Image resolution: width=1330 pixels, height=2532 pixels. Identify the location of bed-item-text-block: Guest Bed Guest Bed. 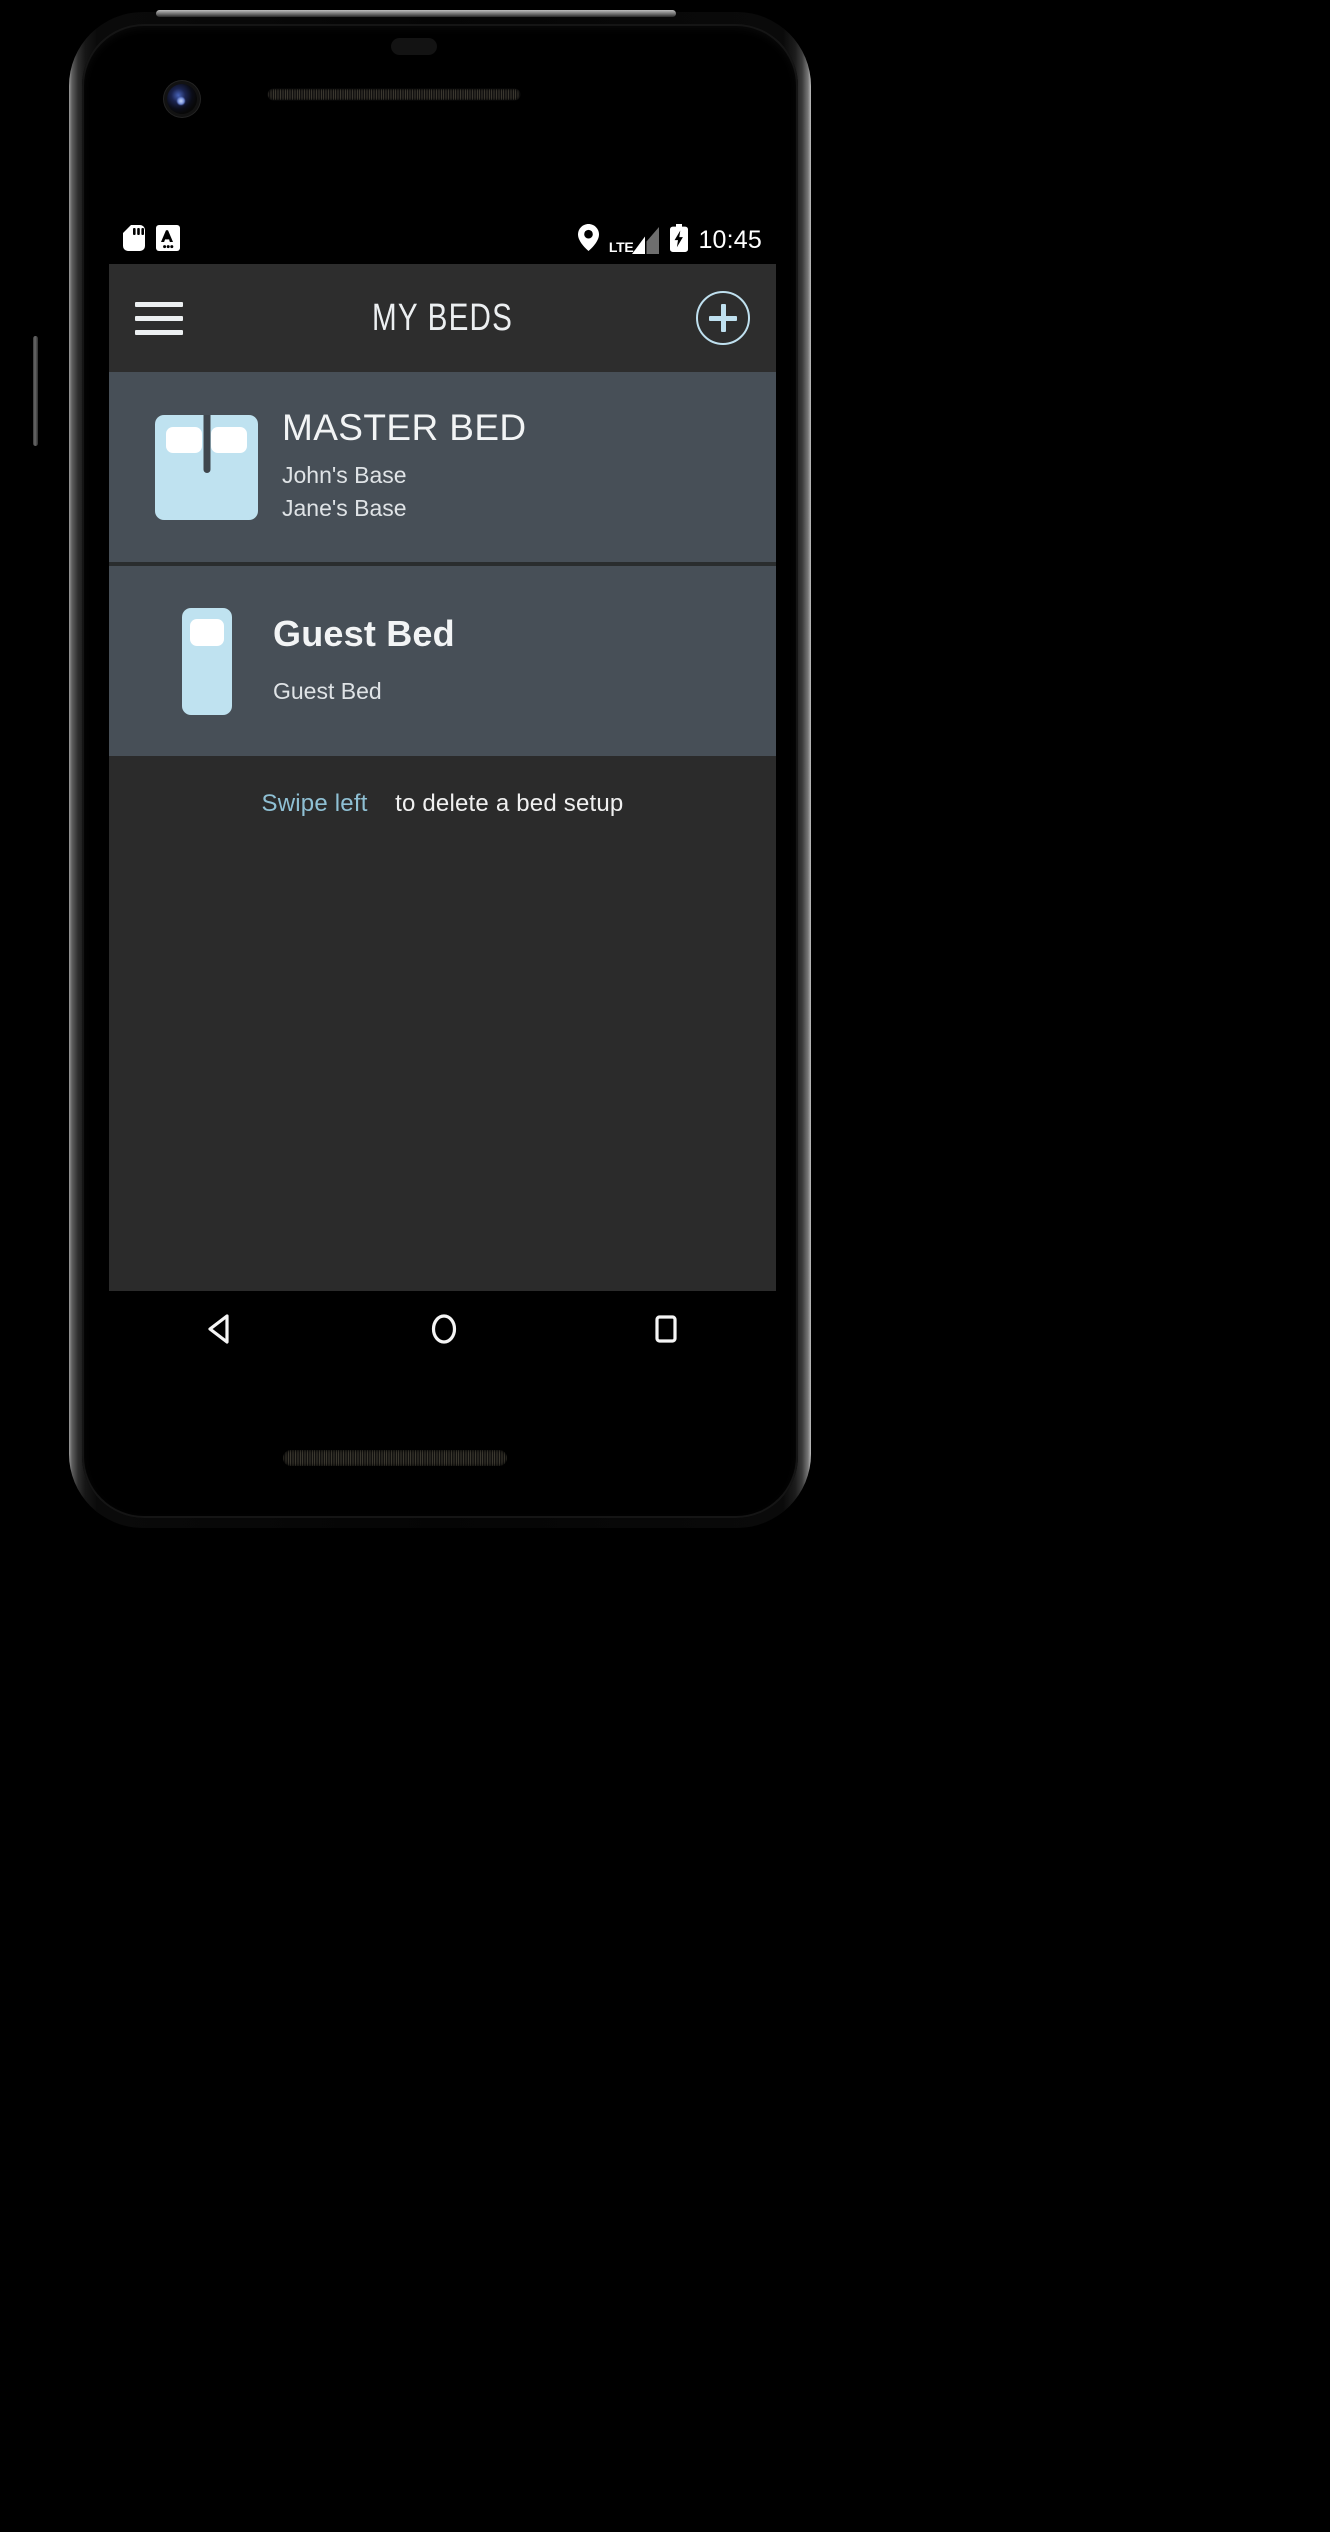
(364, 659).